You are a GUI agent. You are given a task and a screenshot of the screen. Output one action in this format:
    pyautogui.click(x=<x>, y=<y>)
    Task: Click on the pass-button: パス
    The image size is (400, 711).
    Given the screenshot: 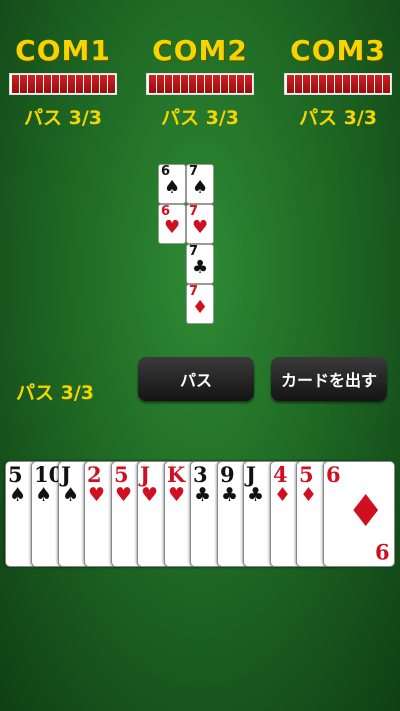 What is the action you would take?
    pyautogui.click(x=196, y=379)
    